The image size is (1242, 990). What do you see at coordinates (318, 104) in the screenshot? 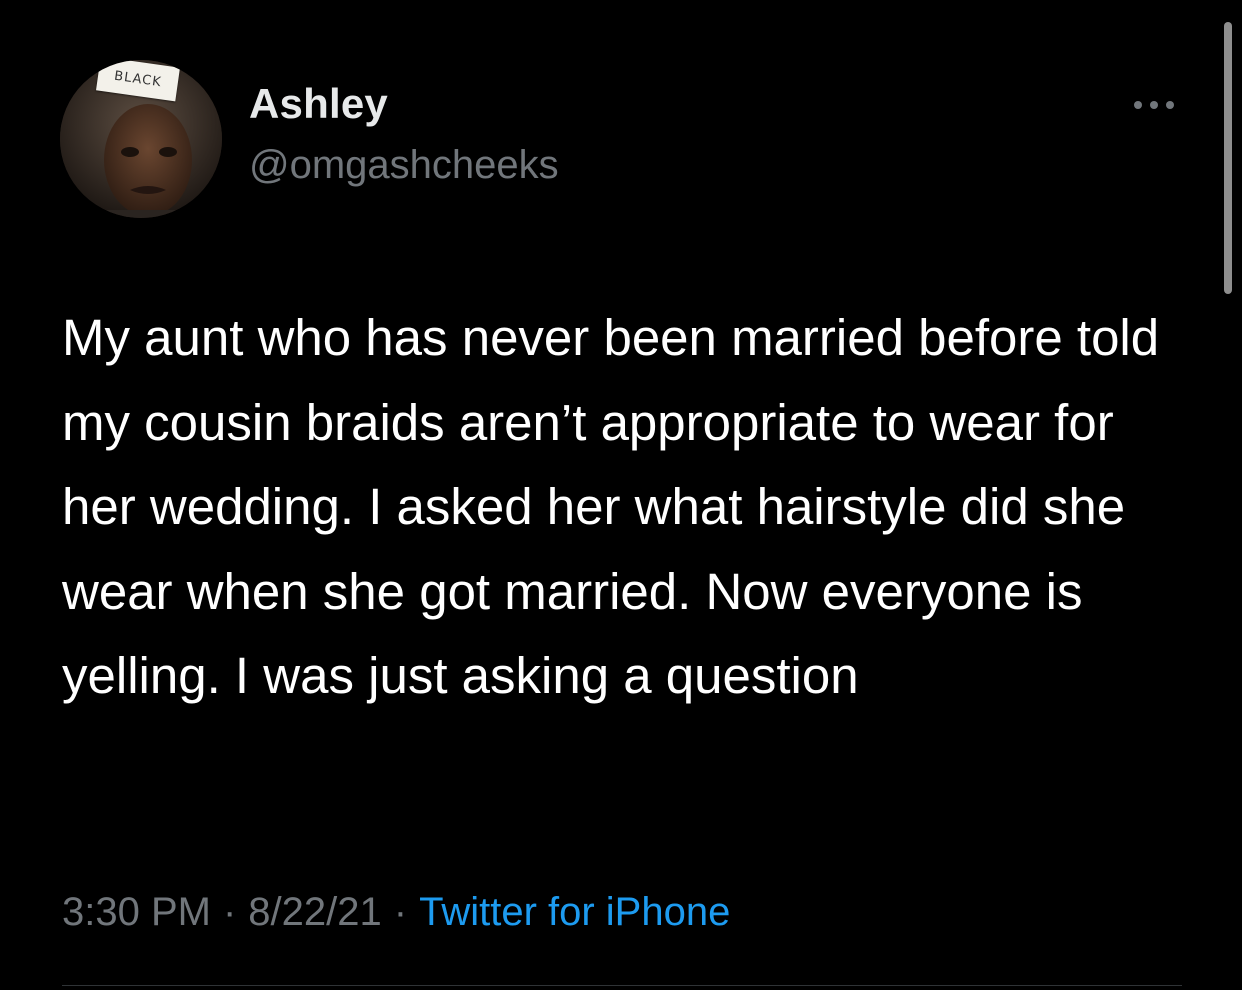
I see `author-name: Ashley` at bounding box center [318, 104].